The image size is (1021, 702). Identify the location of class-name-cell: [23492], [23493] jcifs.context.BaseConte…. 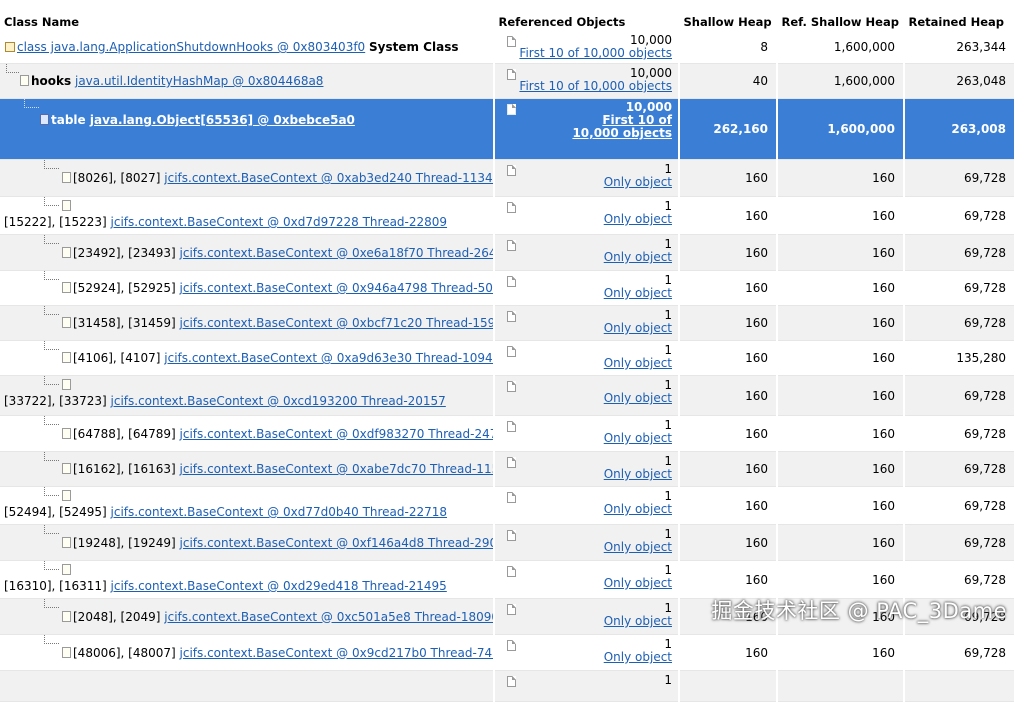
(247, 252).